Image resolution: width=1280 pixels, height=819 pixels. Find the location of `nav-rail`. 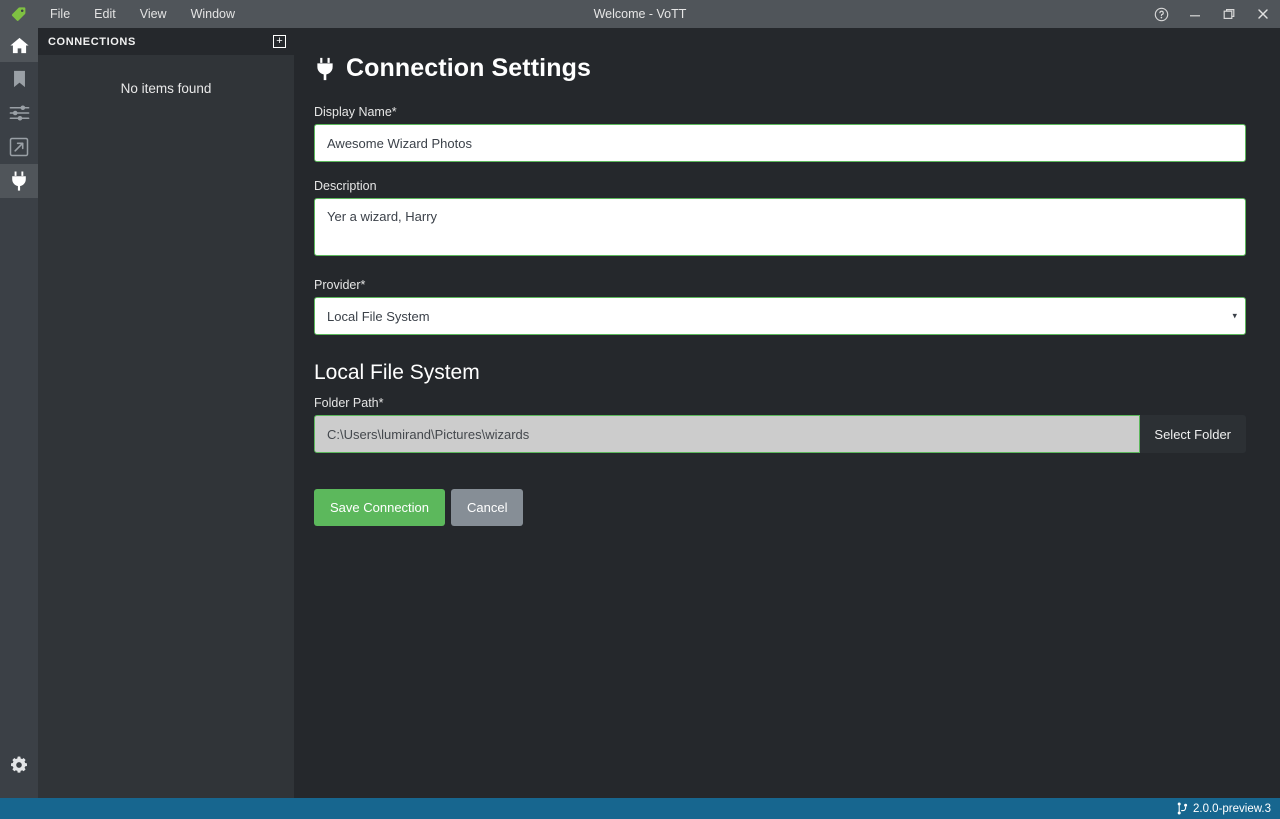

nav-rail is located at coordinates (19, 413).